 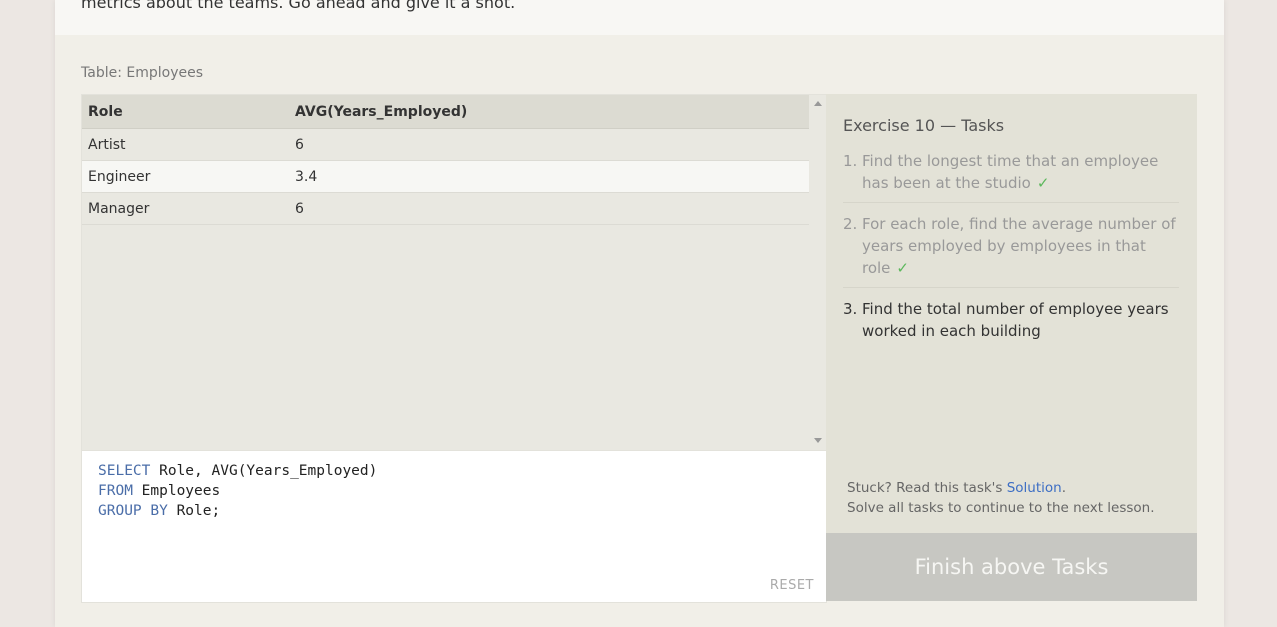 What do you see at coordinates (549, 176) in the screenshot?
I see `table-cell: 3.4` at bounding box center [549, 176].